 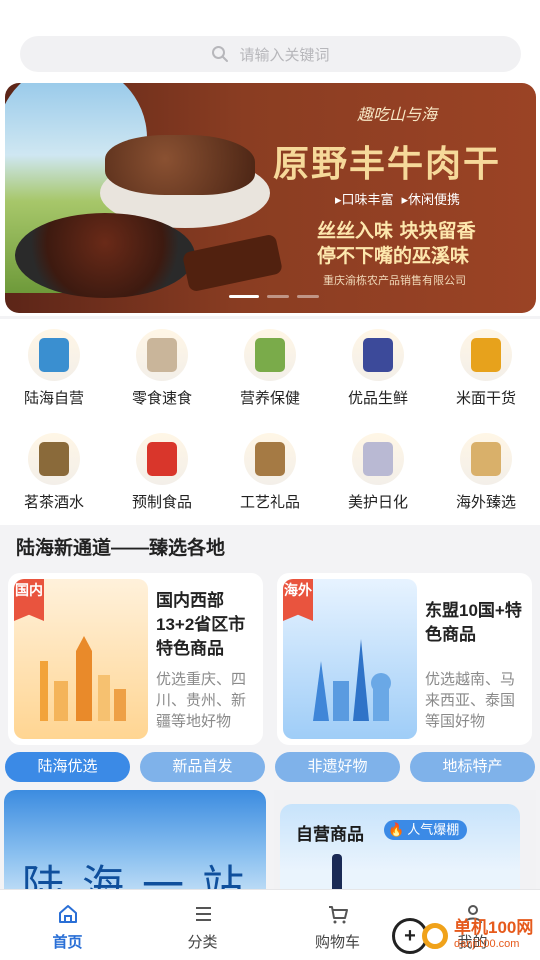 I want to click on category-item: 预制食品, so click(x=162, y=474).